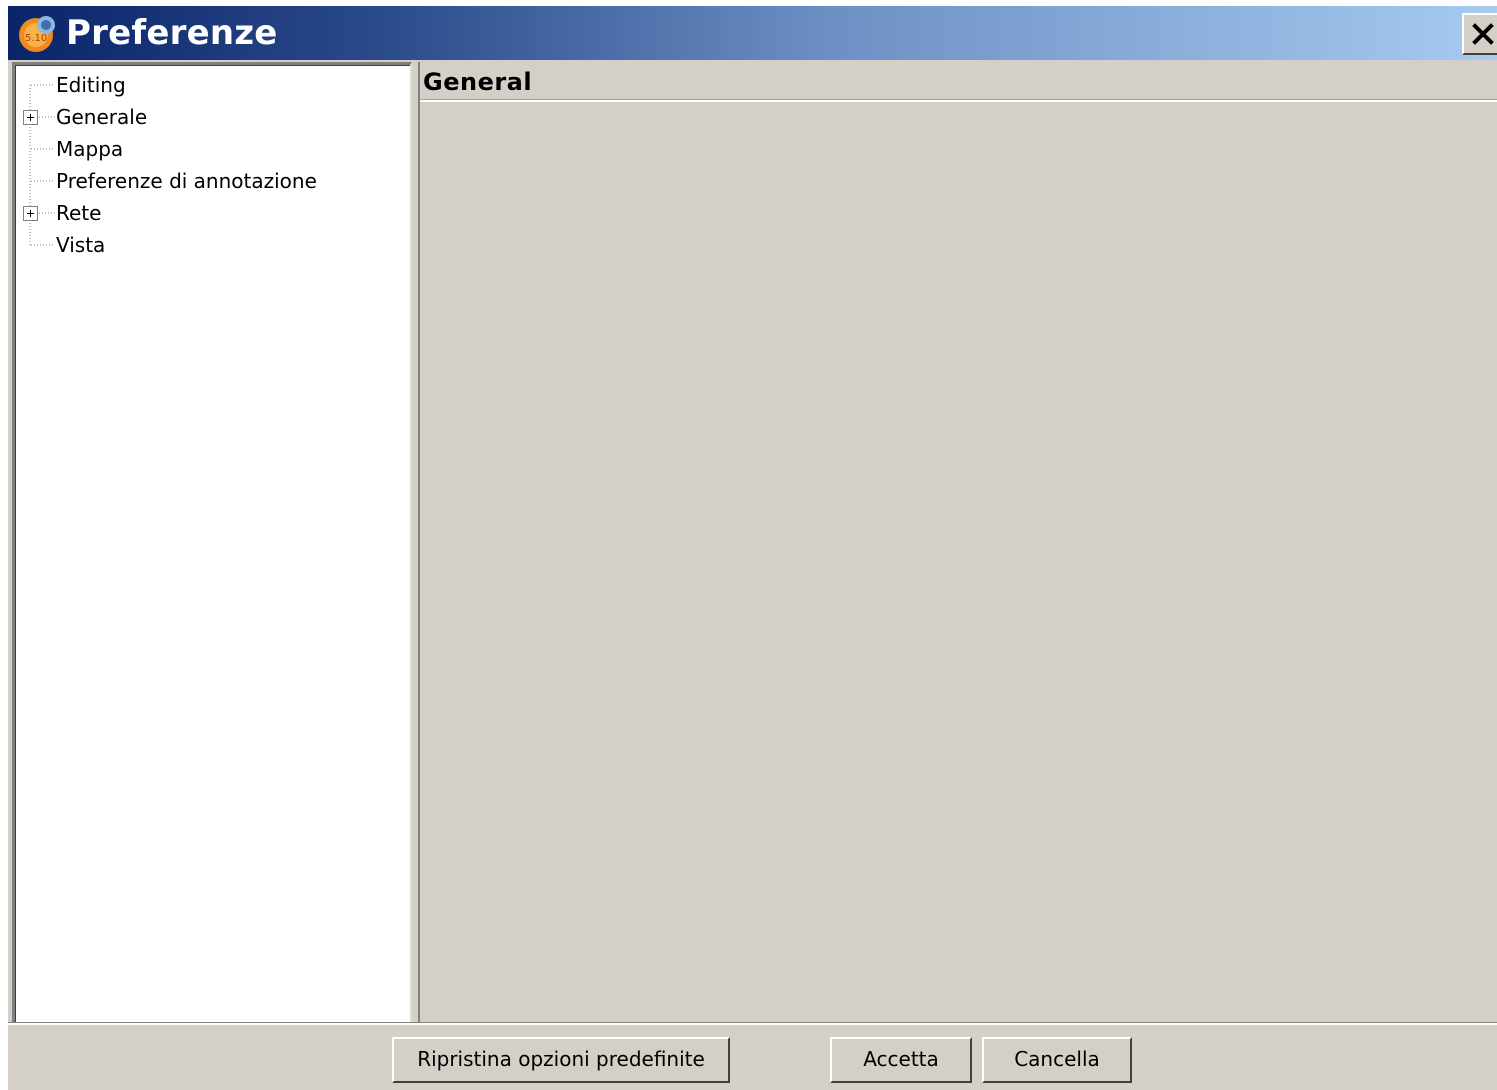  What do you see at coordinates (752, 1023) in the screenshot?
I see `footer-divider` at bounding box center [752, 1023].